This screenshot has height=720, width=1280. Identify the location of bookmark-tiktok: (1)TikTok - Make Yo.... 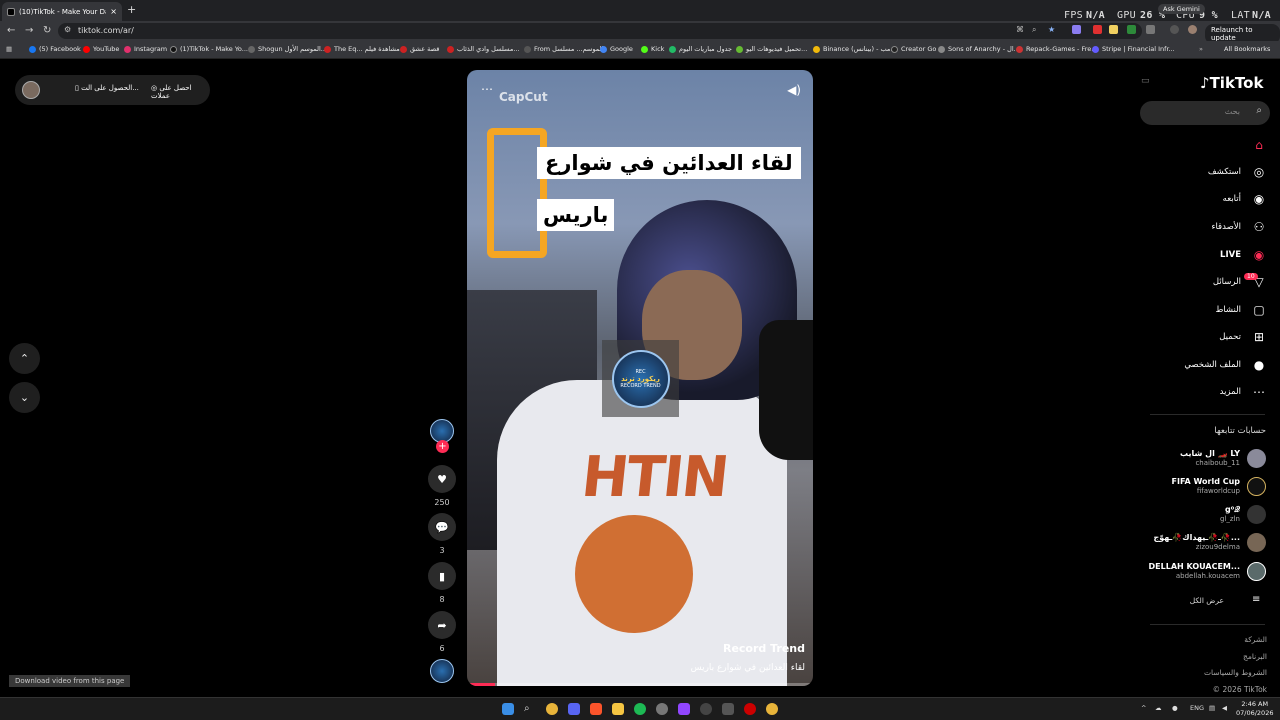
(209, 49).